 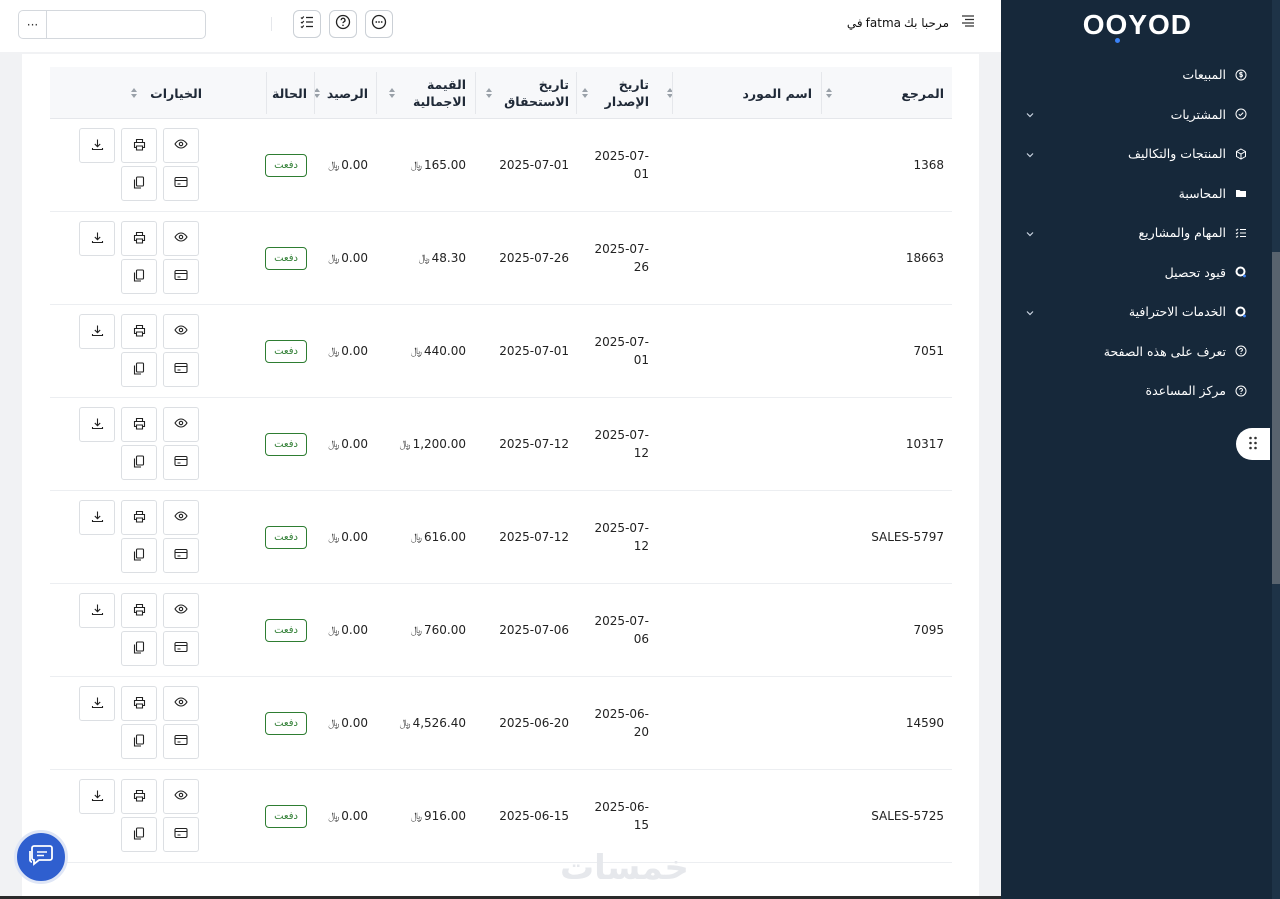 What do you see at coordinates (641, 825) in the screenshot?
I see `issue-date-part: 15` at bounding box center [641, 825].